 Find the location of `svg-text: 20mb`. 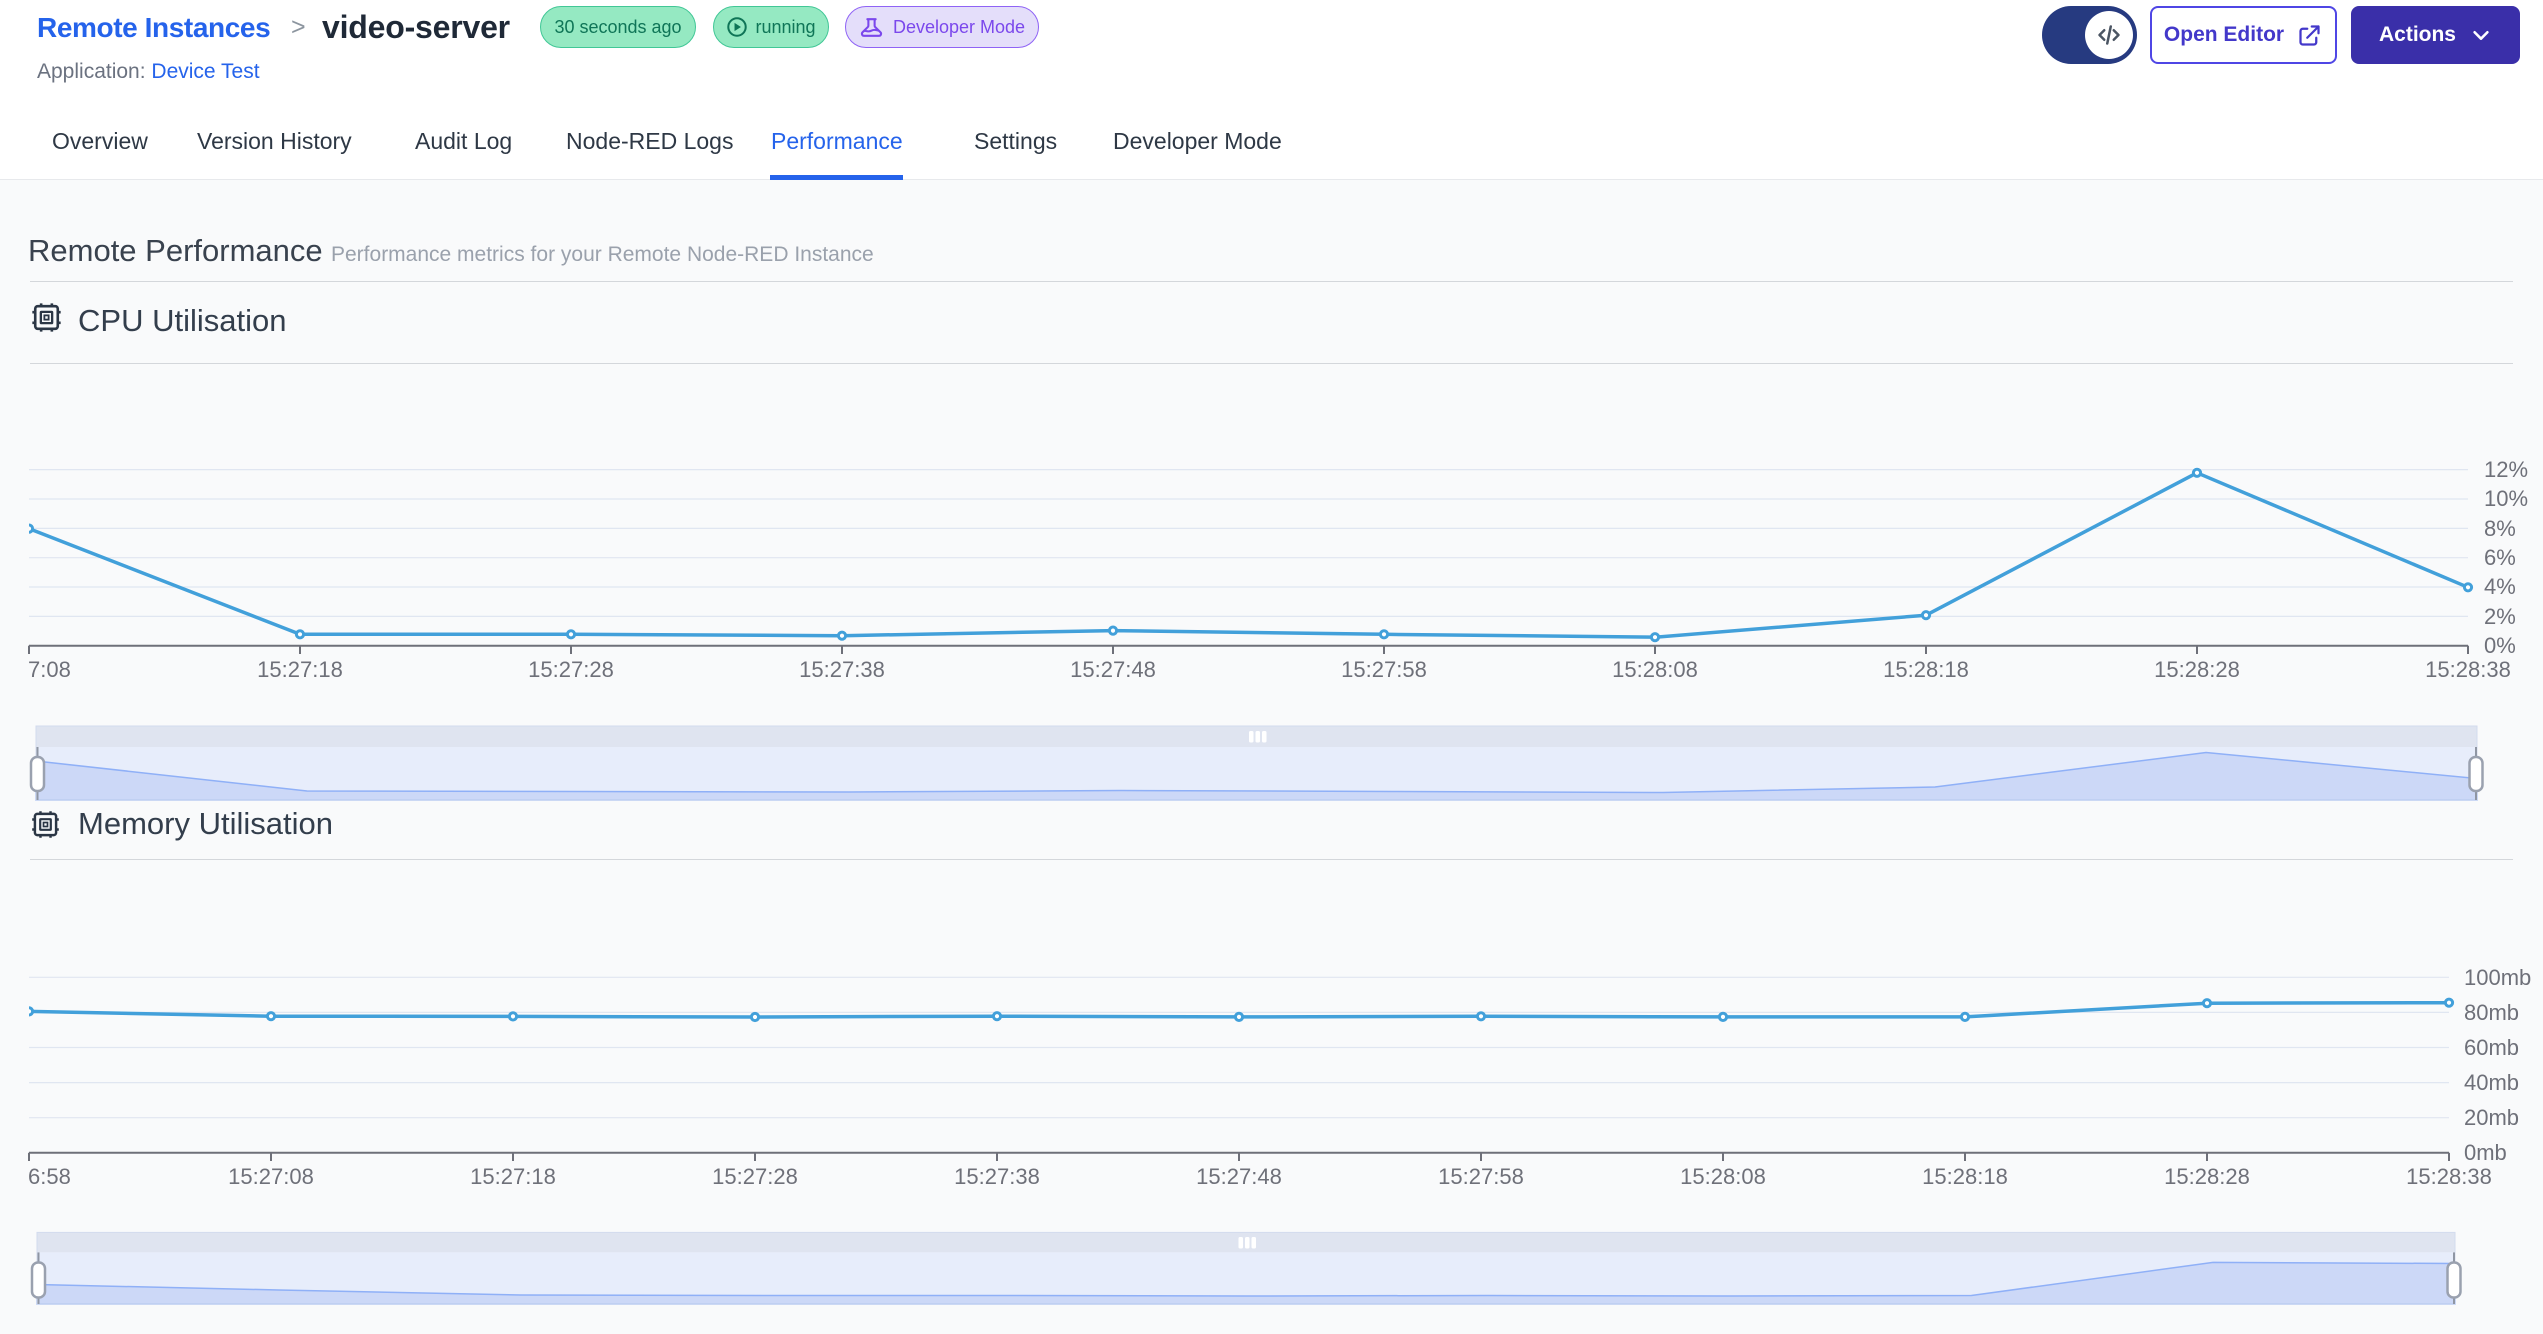

svg-text: 20mb is located at coordinates (2491, 1117).